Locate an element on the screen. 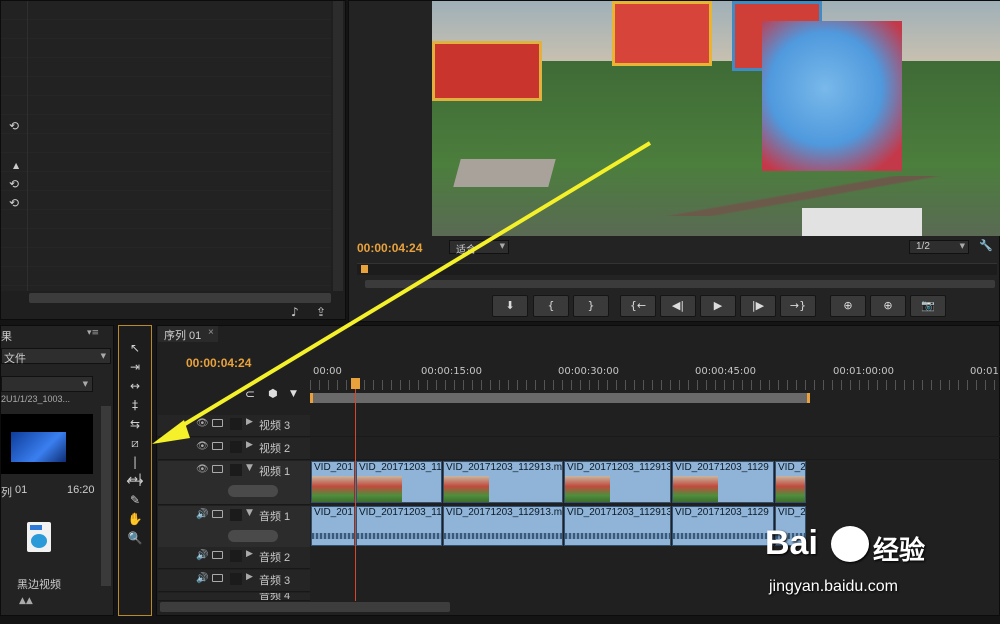 Image resolution: width=1000 pixels, height=624 pixels. watermark-brand: Bai is located at coordinates (791, 543).